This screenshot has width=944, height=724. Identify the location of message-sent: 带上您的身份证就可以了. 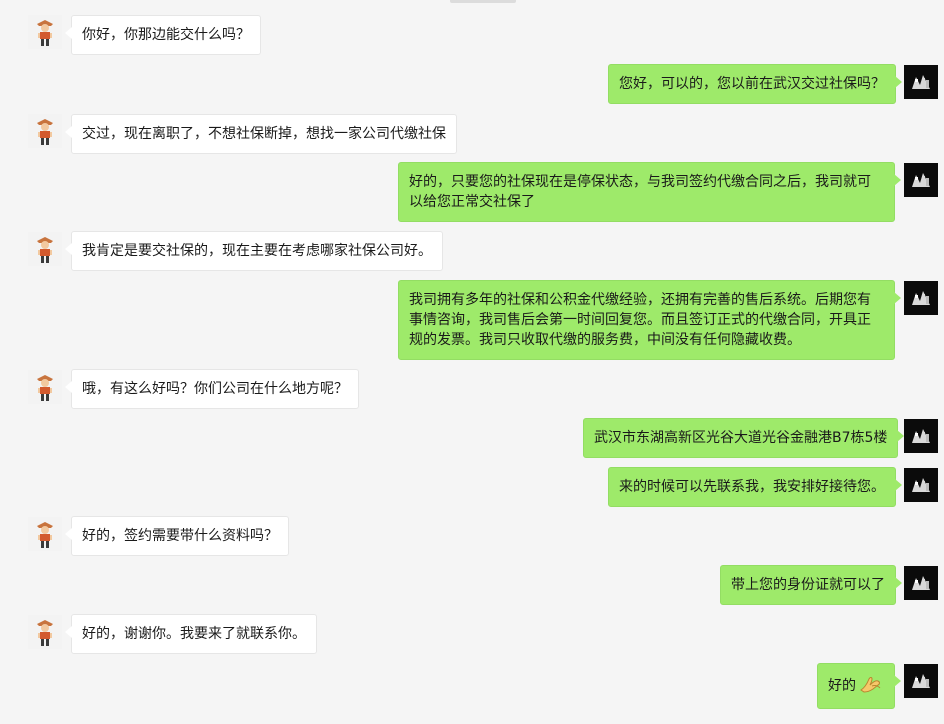
(811, 585).